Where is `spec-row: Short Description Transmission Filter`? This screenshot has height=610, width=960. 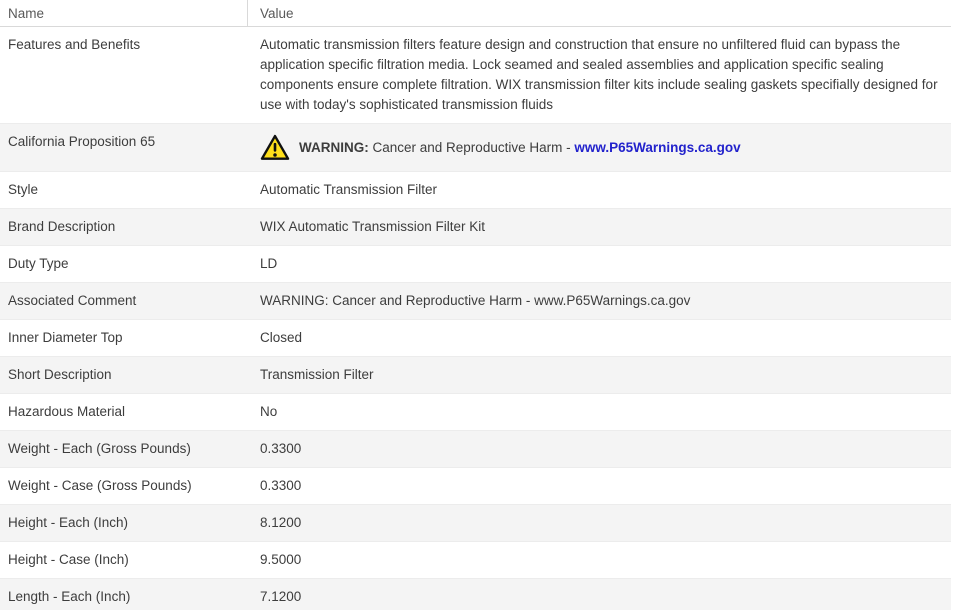 spec-row: Short Description Transmission Filter is located at coordinates (475, 375).